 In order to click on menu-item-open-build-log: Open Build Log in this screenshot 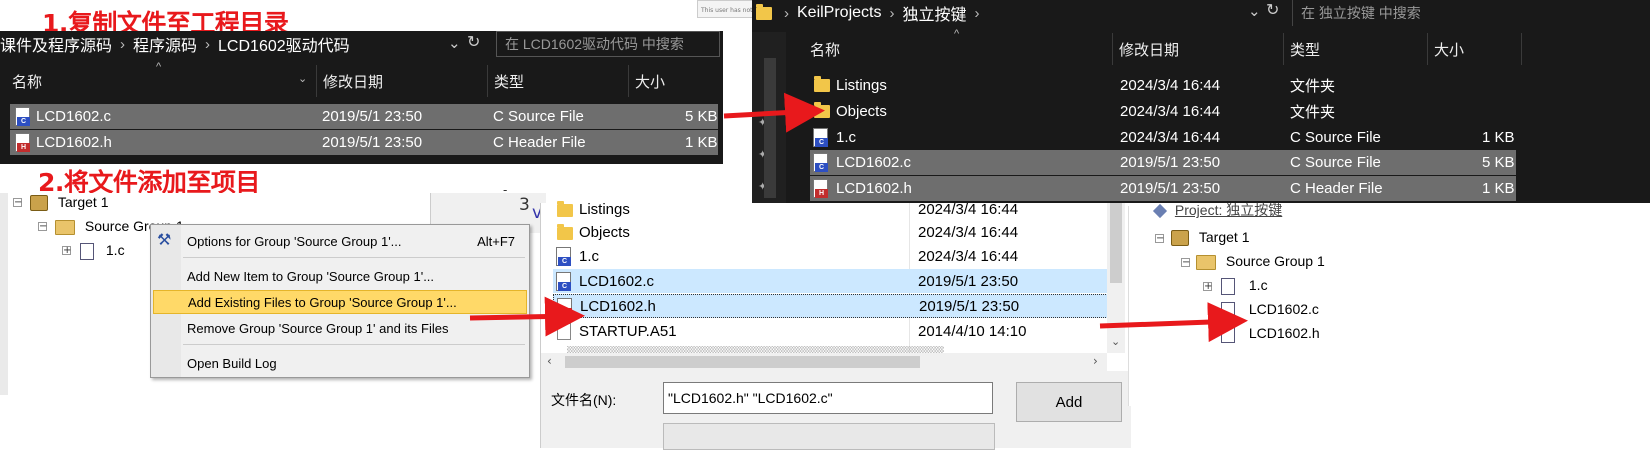, I will do `click(340, 363)`.